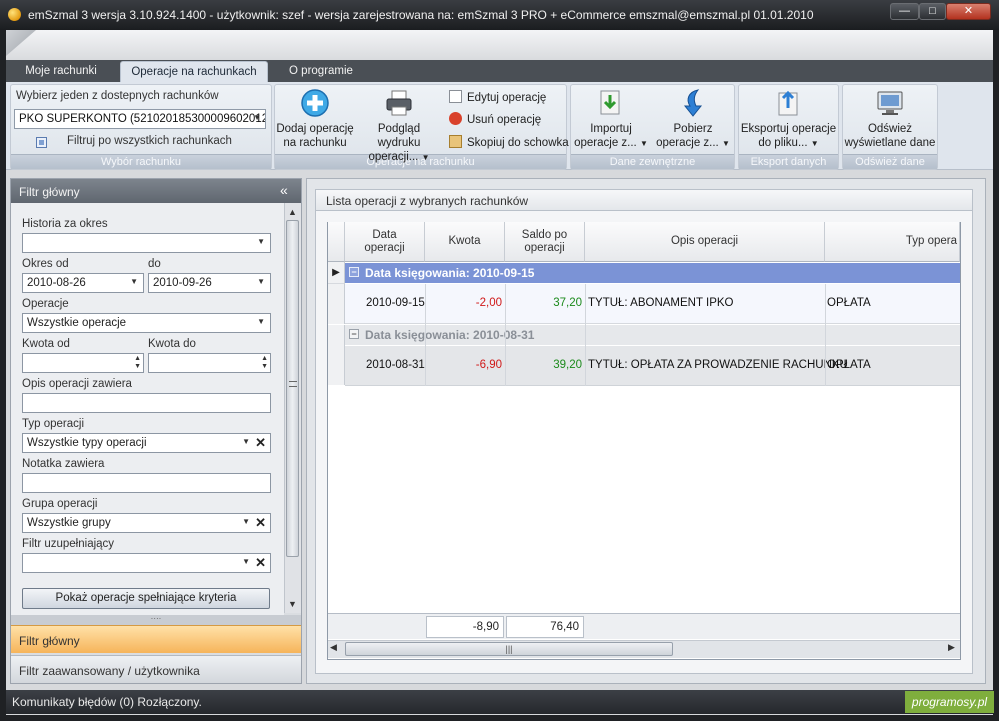 The width and height of the screenshot is (999, 721). Describe the element at coordinates (968, 11) in the screenshot. I see `close-button: ✕` at that location.